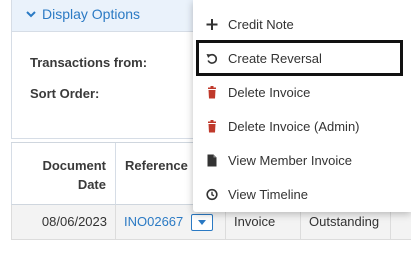  I want to click on chevron-down-icon, so click(31, 14).